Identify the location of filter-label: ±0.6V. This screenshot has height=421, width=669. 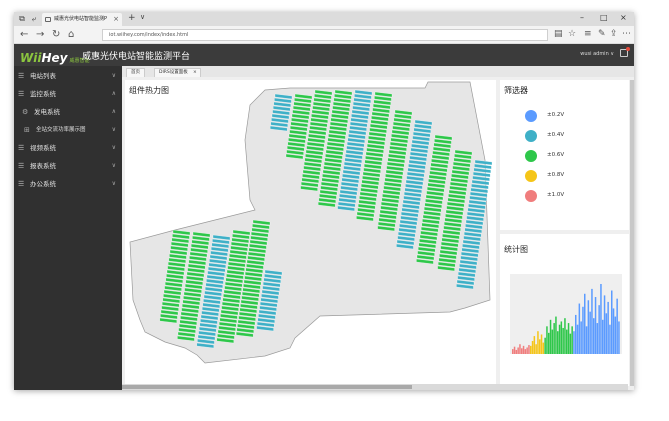
(556, 155).